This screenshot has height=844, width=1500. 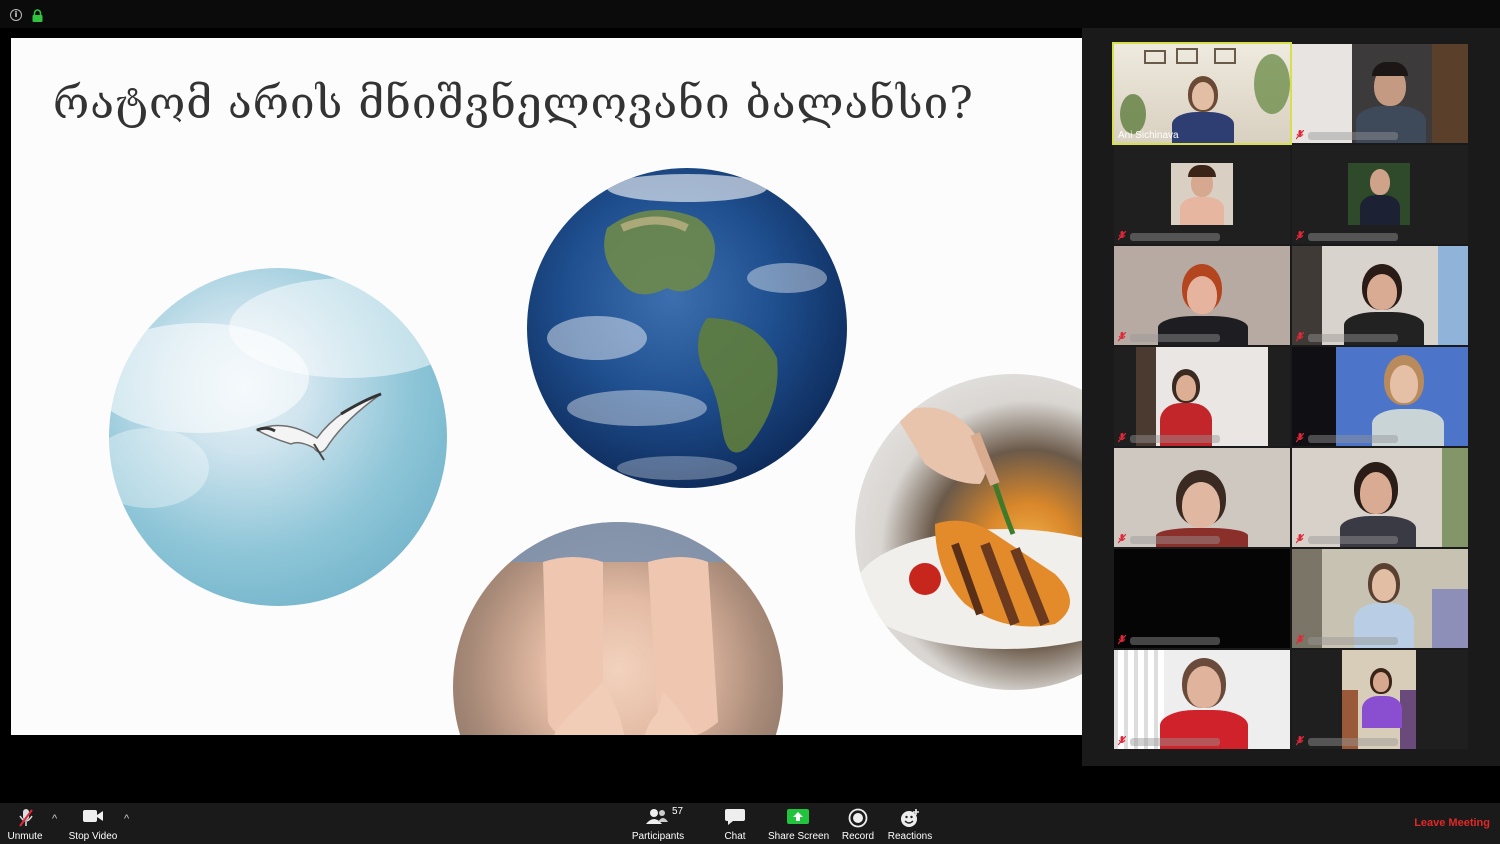 What do you see at coordinates (798, 816) in the screenshot?
I see `share-screen-icon` at bounding box center [798, 816].